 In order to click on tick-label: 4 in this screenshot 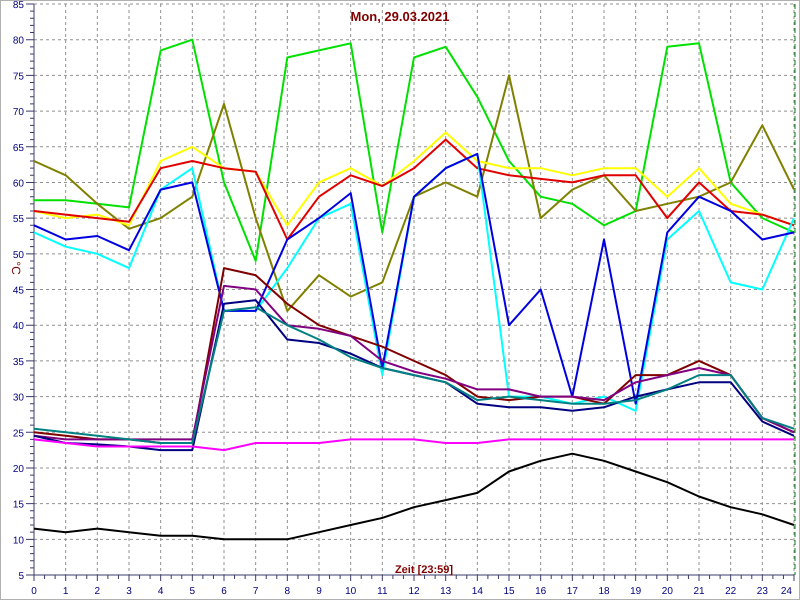, I will do `click(161, 591)`.